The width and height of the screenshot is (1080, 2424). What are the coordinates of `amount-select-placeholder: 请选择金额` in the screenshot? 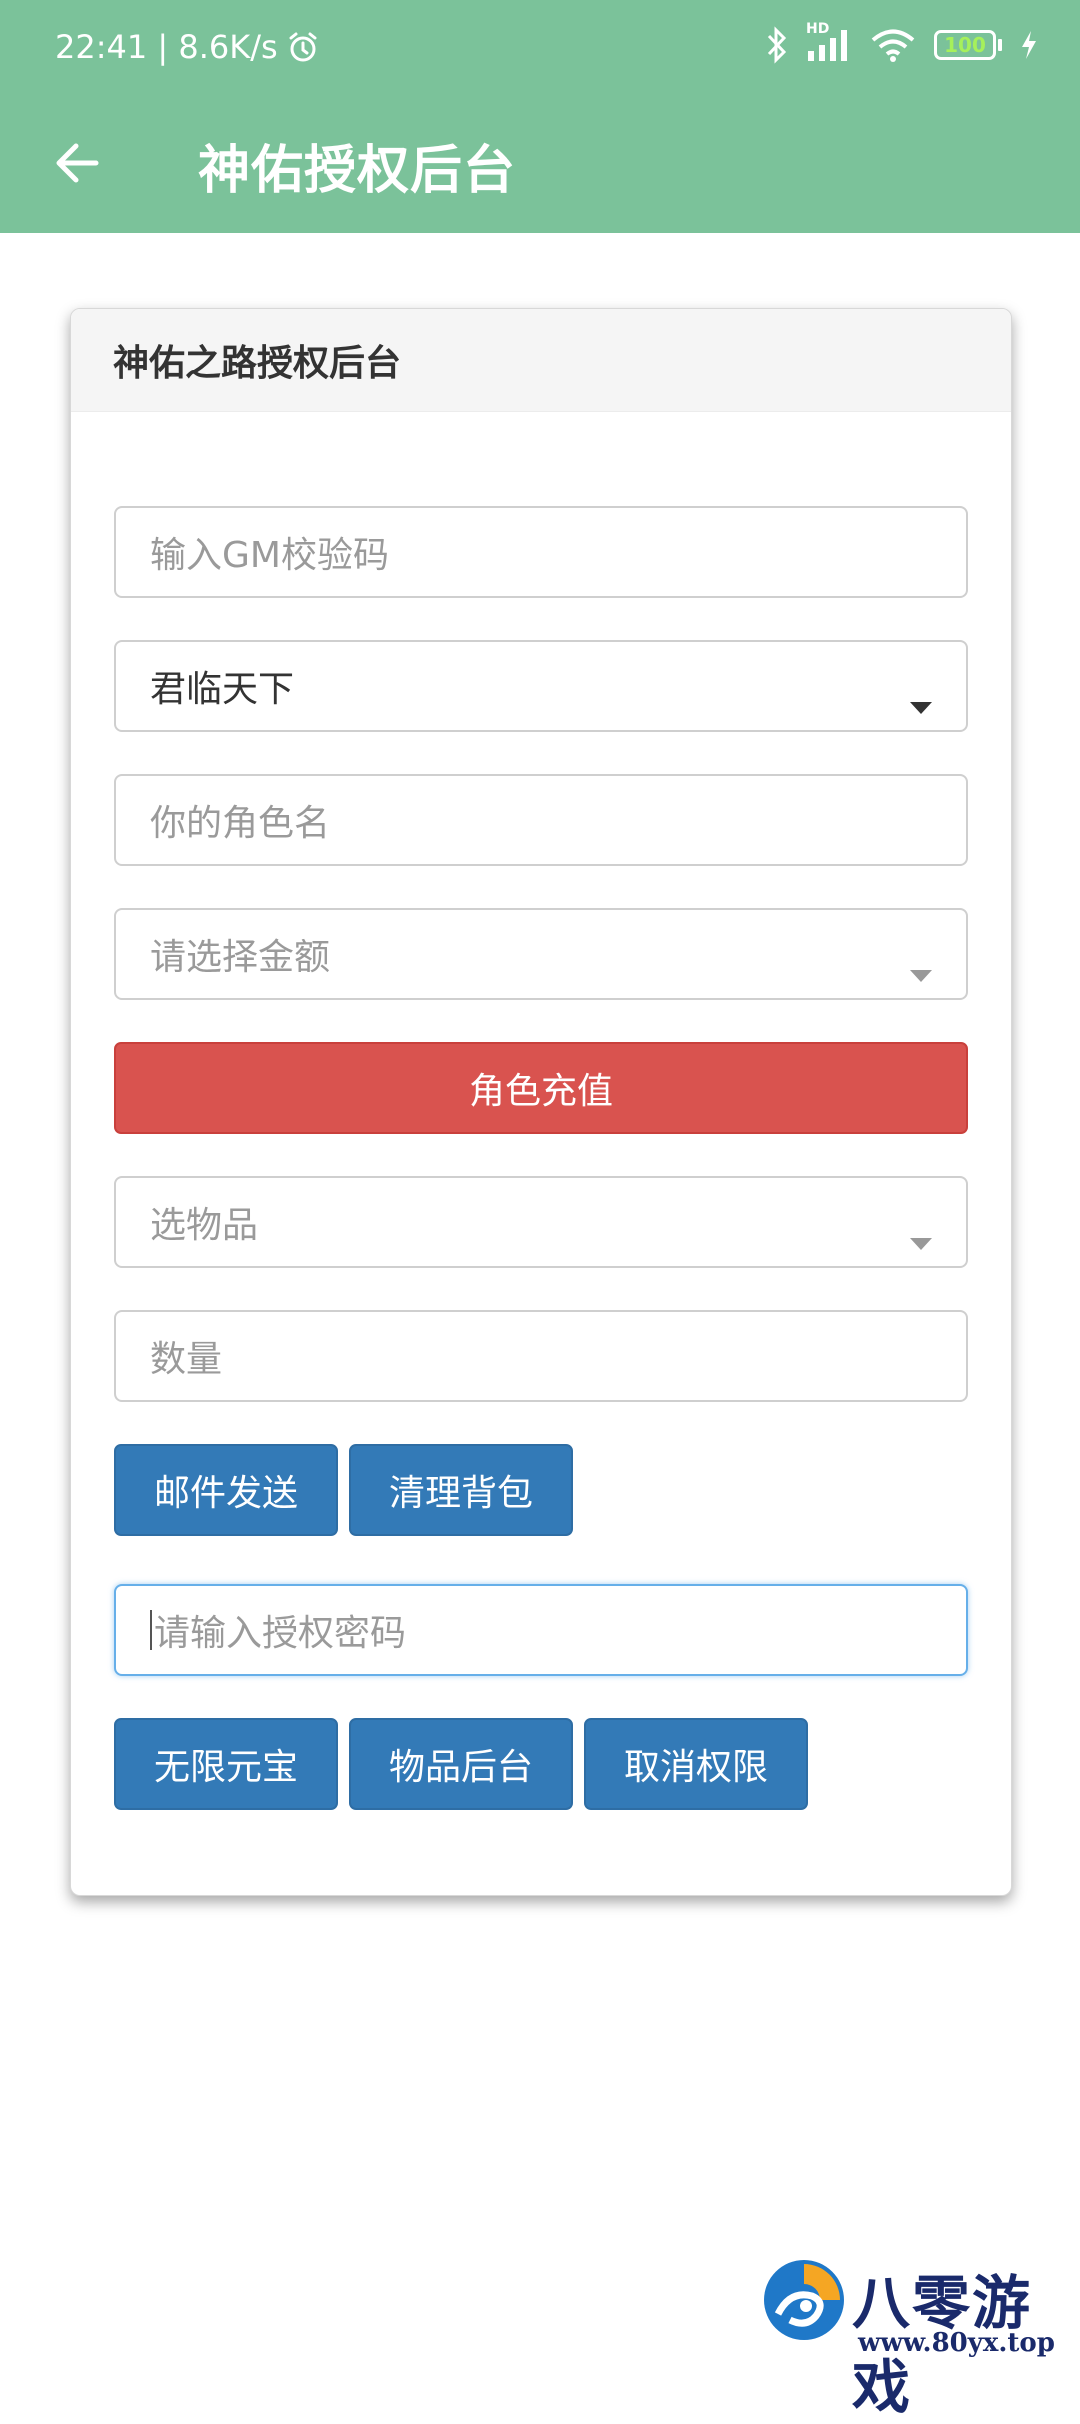 It's located at (240, 957).